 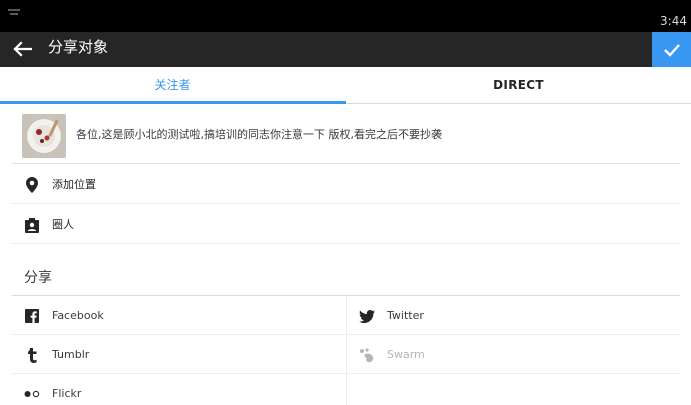 What do you see at coordinates (178, 315) in the screenshot?
I see `share-facebook: Facebook` at bounding box center [178, 315].